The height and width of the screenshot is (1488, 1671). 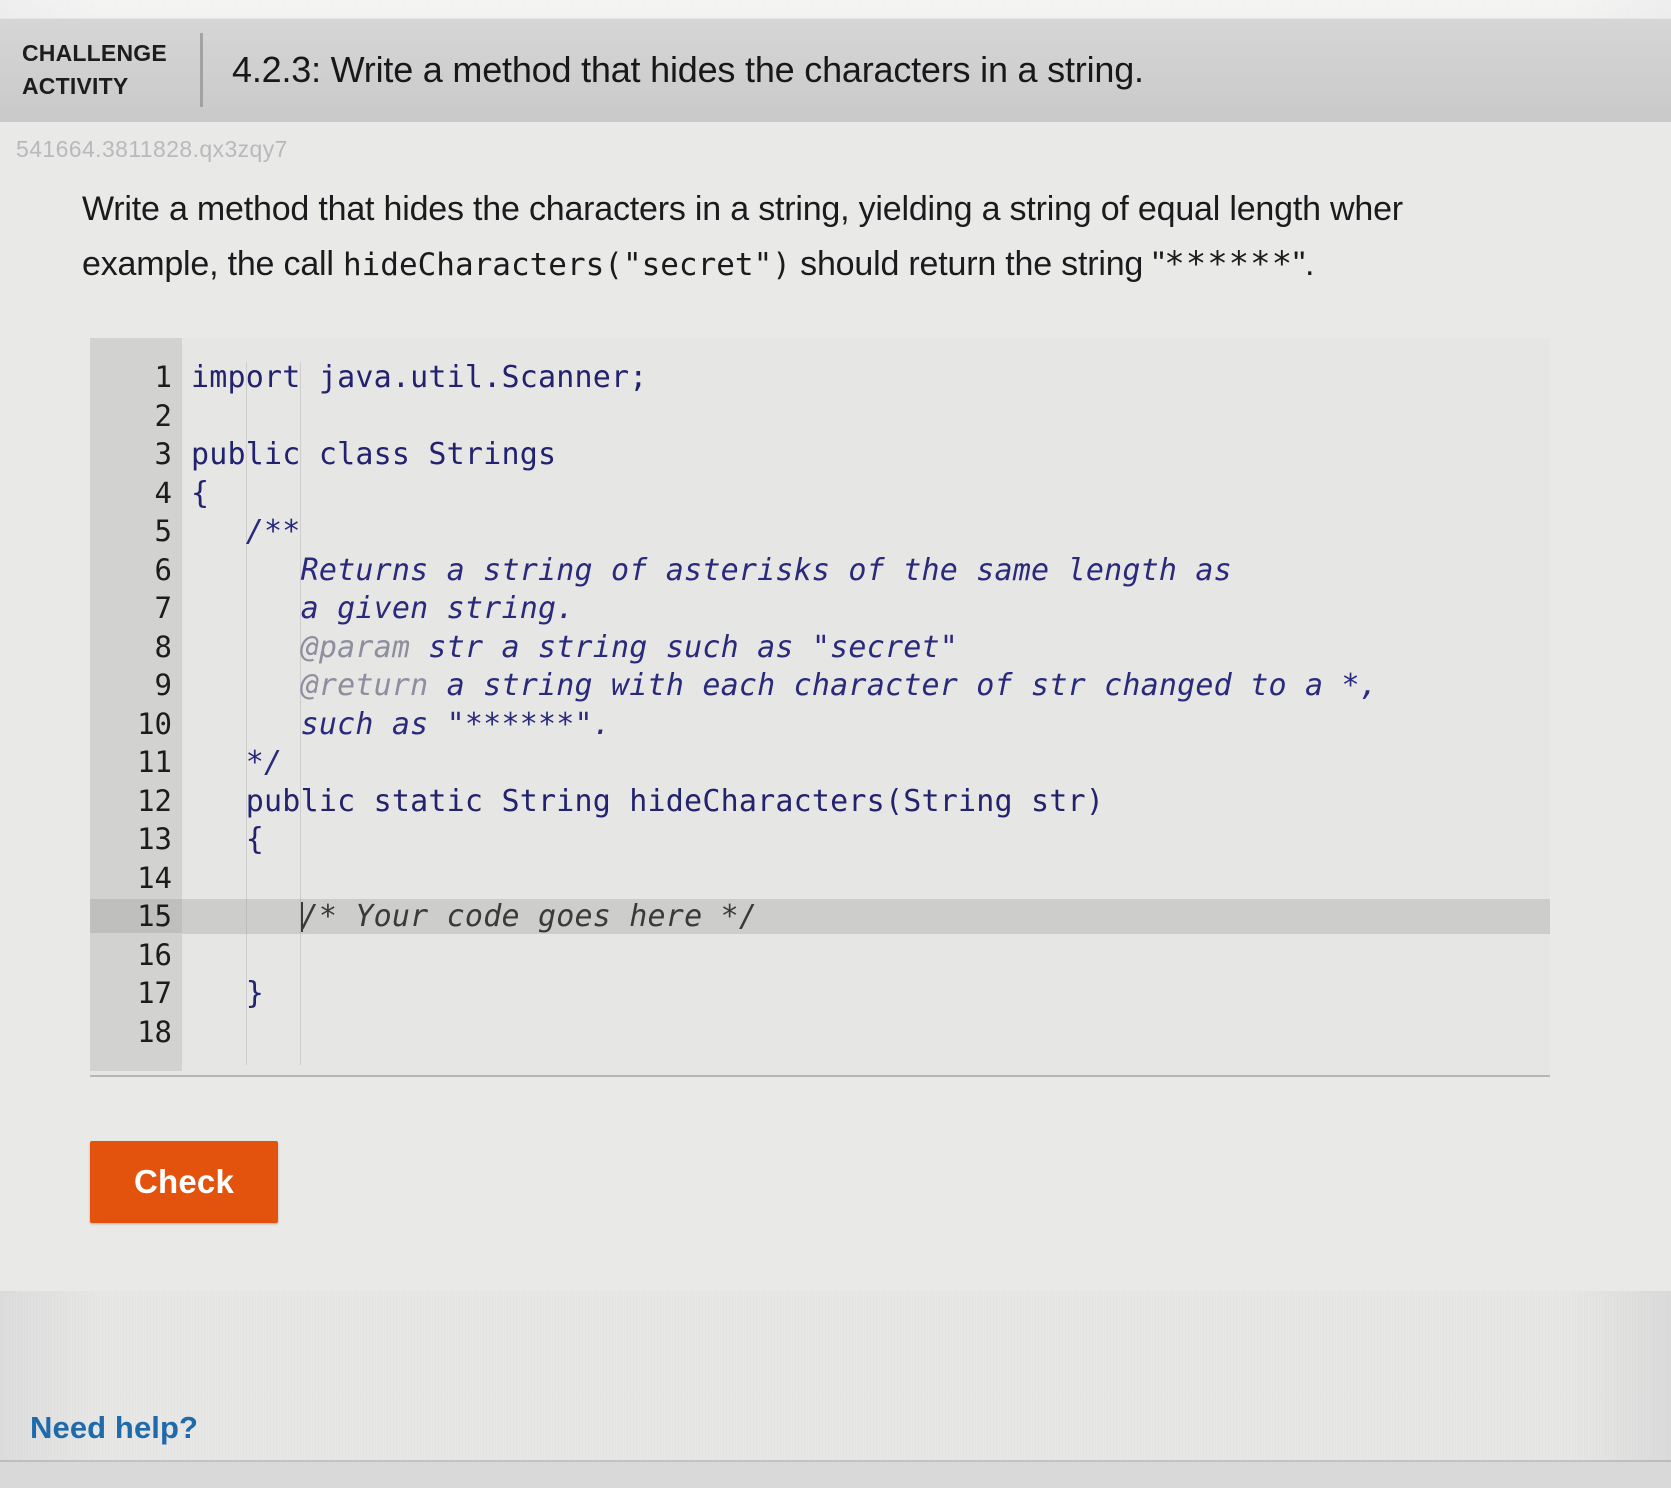 What do you see at coordinates (880, 1216) in the screenshot?
I see `activity-actions: Check` at bounding box center [880, 1216].